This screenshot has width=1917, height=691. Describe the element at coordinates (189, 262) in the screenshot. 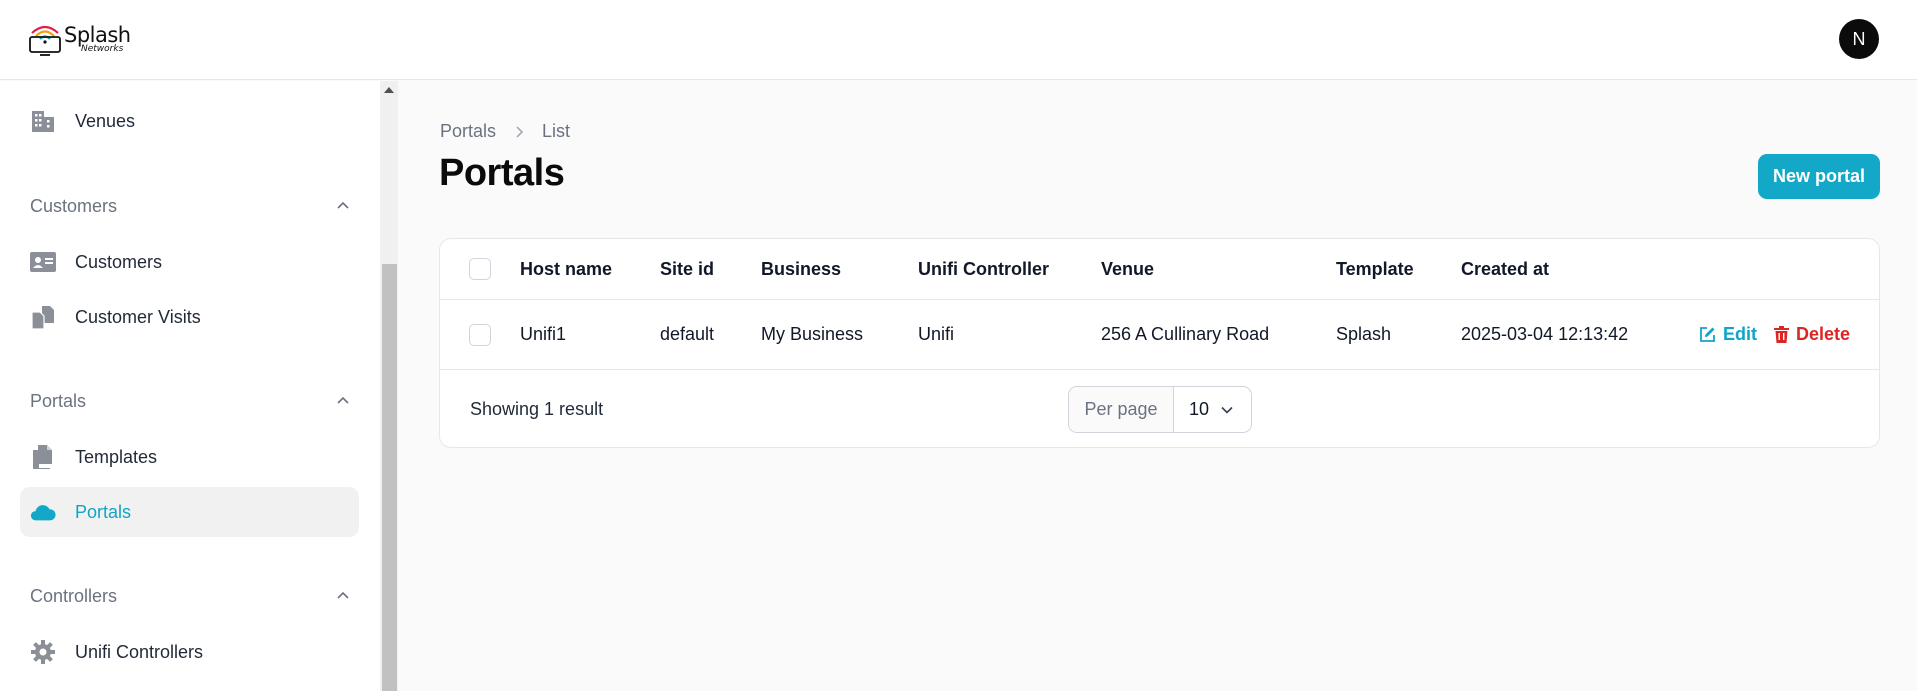

I see `sidebar-item-customers: Customers` at that location.